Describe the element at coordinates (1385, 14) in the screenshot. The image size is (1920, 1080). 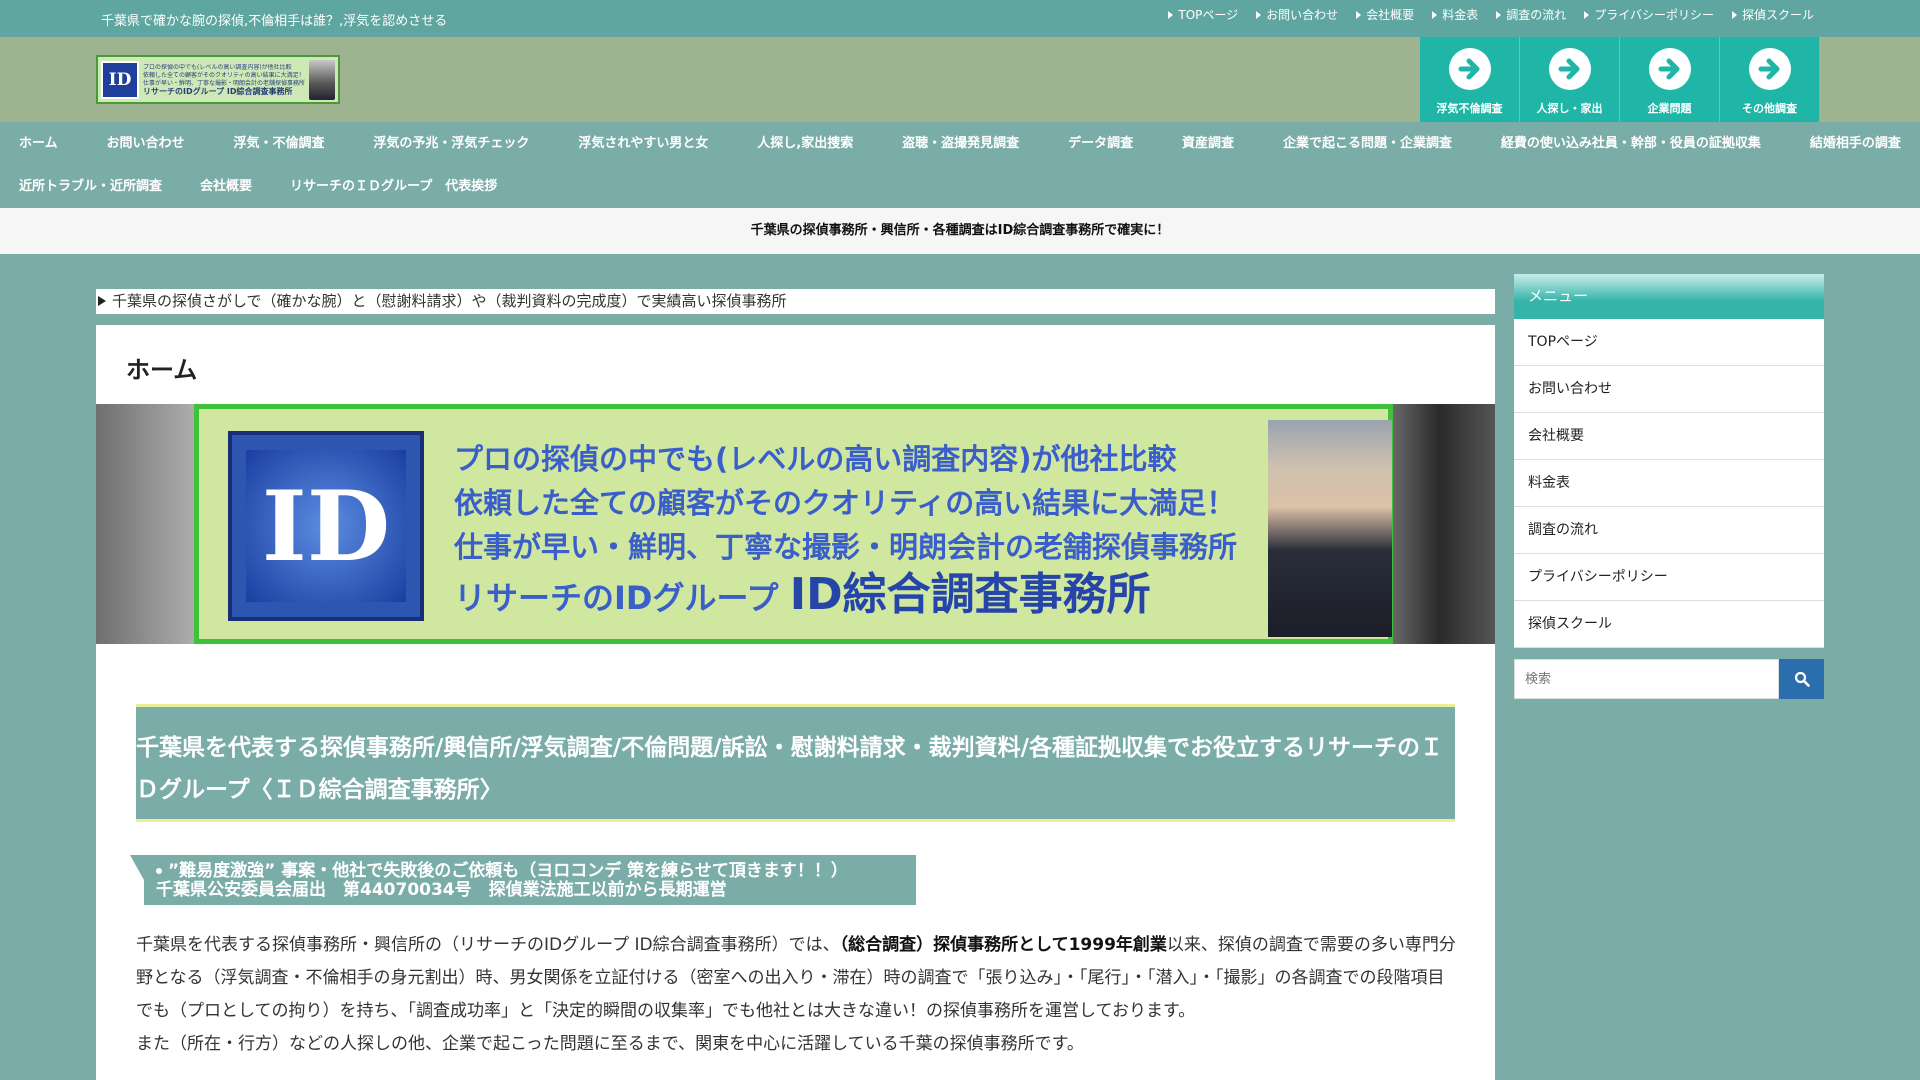
I see `top-link-company: 会社概要` at that location.